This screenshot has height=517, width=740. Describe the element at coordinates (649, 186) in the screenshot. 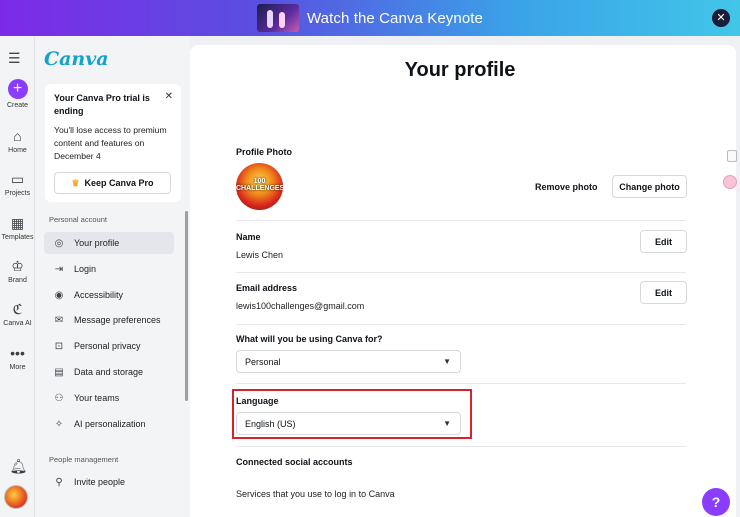

I see `change-photo-button: Change photo` at that location.